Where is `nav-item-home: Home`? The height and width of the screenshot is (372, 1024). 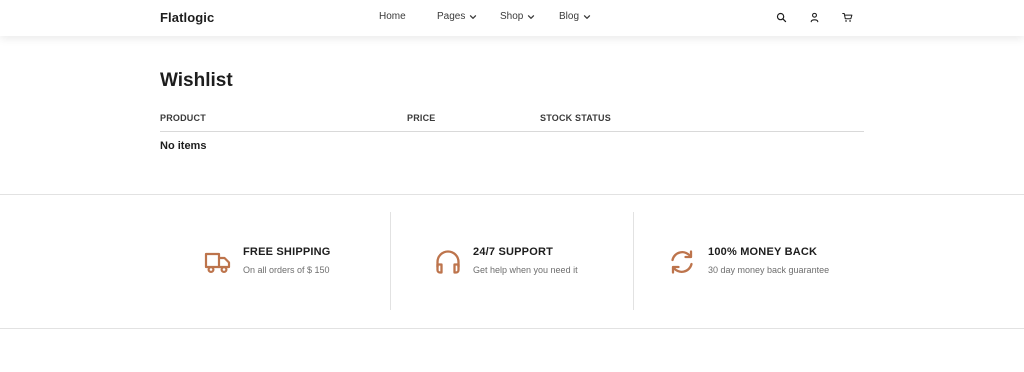
nav-item-home: Home is located at coordinates (392, 16).